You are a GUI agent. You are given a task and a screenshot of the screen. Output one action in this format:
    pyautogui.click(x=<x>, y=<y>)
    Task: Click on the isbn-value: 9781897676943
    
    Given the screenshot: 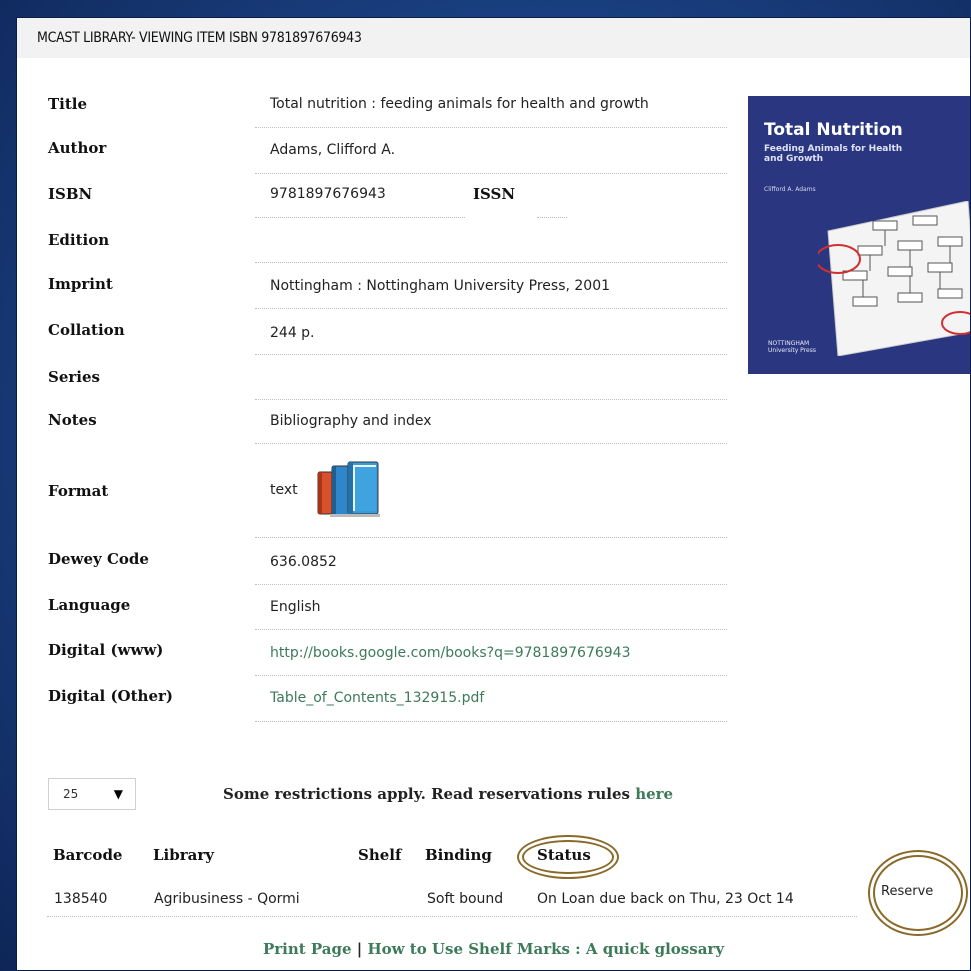 What is the action you would take?
    pyautogui.click(x=328, y=194)
    